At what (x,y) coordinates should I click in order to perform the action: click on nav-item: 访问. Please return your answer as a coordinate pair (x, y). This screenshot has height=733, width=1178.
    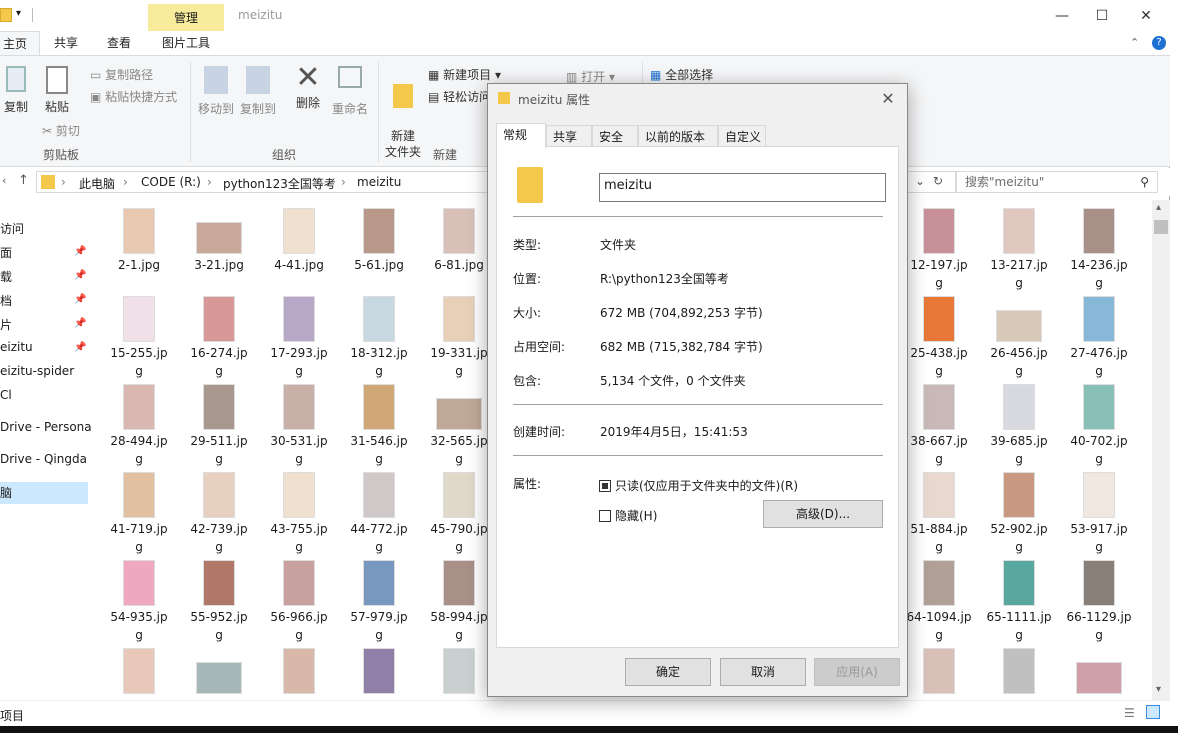
    Looking at the image, I should click on (12, 228).